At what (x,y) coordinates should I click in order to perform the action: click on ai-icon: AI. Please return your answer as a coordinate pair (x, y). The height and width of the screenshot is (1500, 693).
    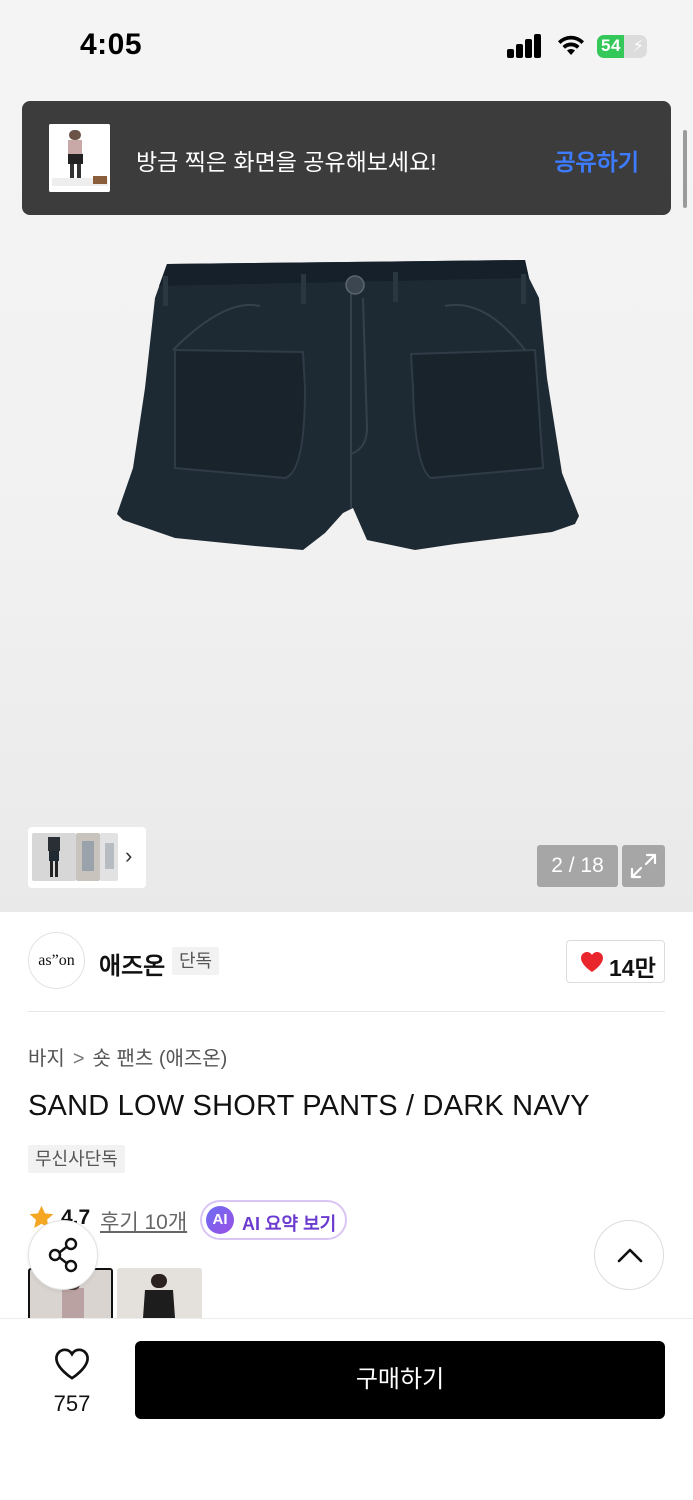
    Looking at the image, I should click on (220, 1220).